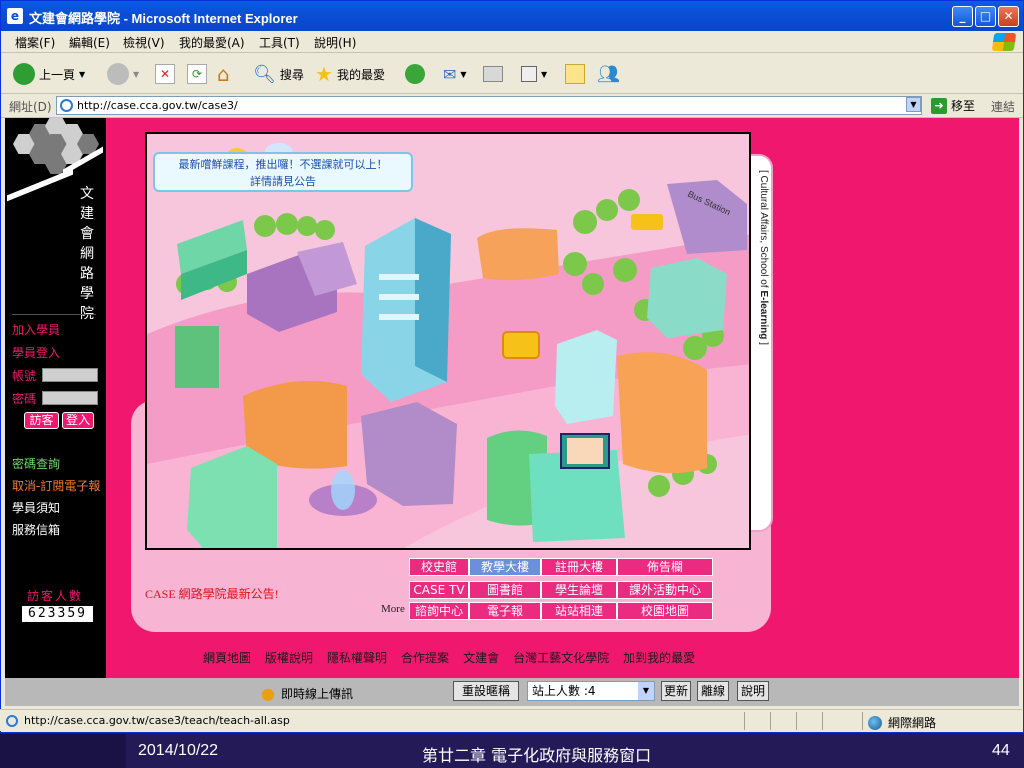  What do you see at coordinates (579, 567) in the screenshot?
I see `nav-registration-building: 註冊大樓` at bounding box center [579, 567].